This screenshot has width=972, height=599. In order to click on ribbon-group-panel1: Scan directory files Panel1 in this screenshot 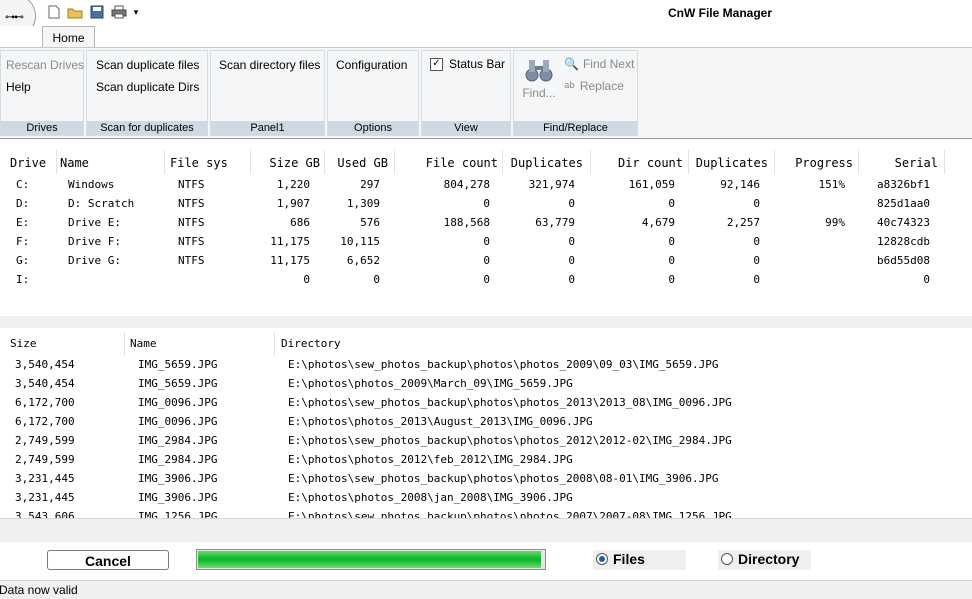, I will do `click(267, 93)`.